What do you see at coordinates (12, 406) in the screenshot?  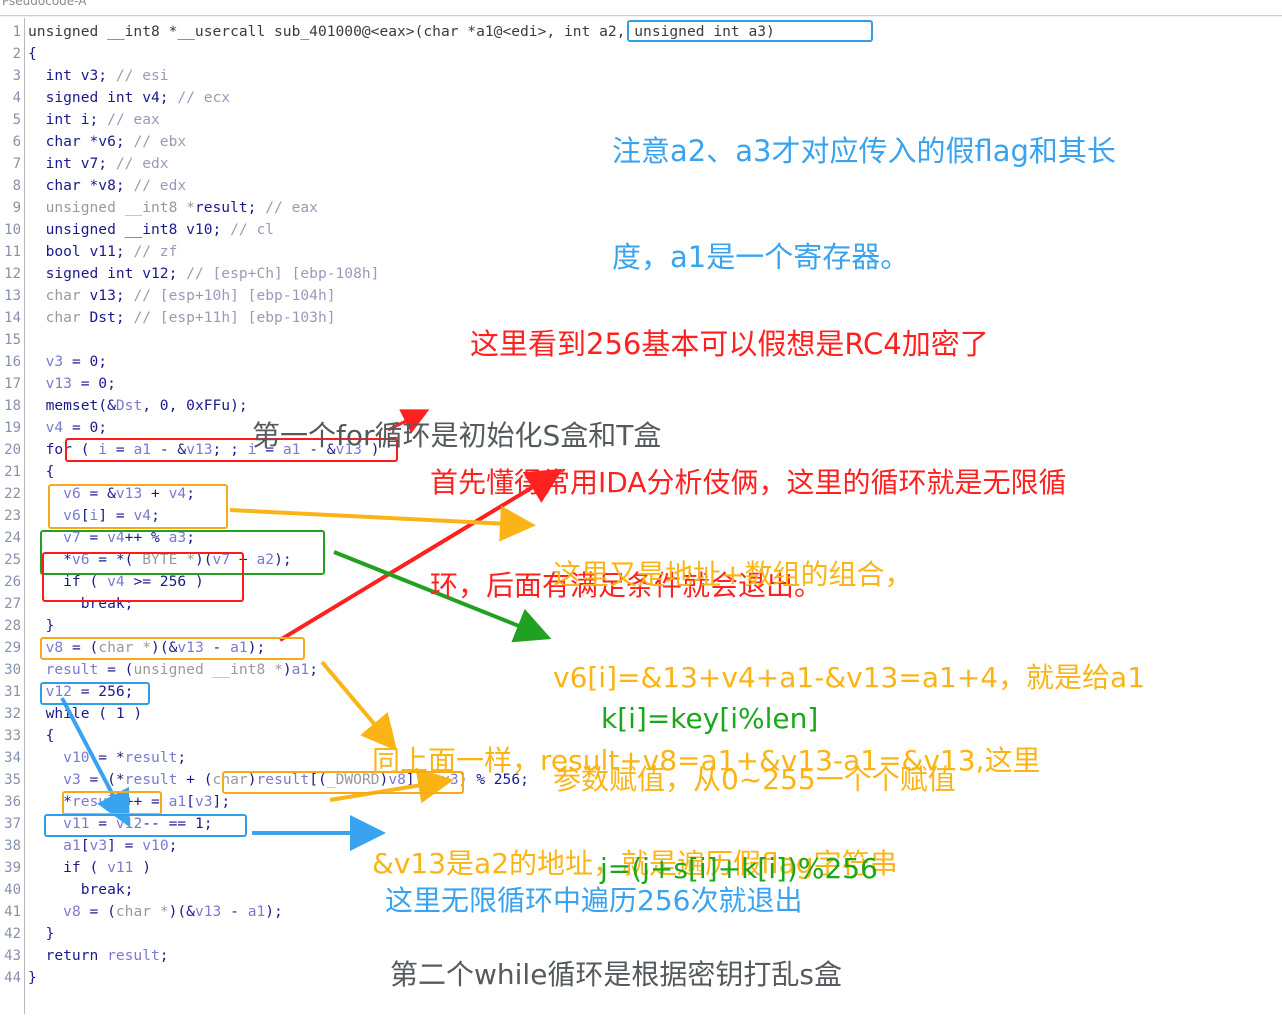 I see `line-number: 18` at bounding box center [12, 406].